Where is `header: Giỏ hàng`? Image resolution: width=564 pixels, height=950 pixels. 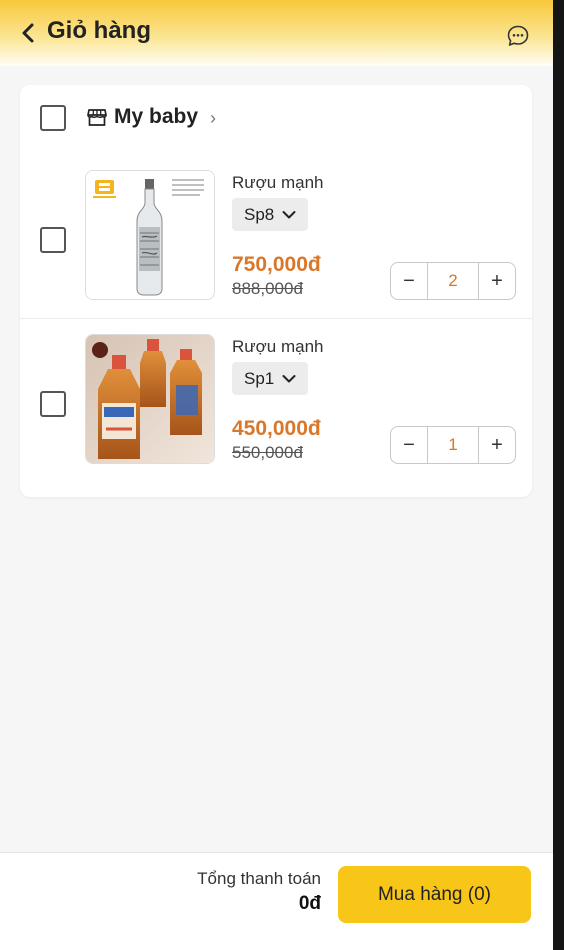
header: Giỏ hàng is located at coordinates (276, 33).